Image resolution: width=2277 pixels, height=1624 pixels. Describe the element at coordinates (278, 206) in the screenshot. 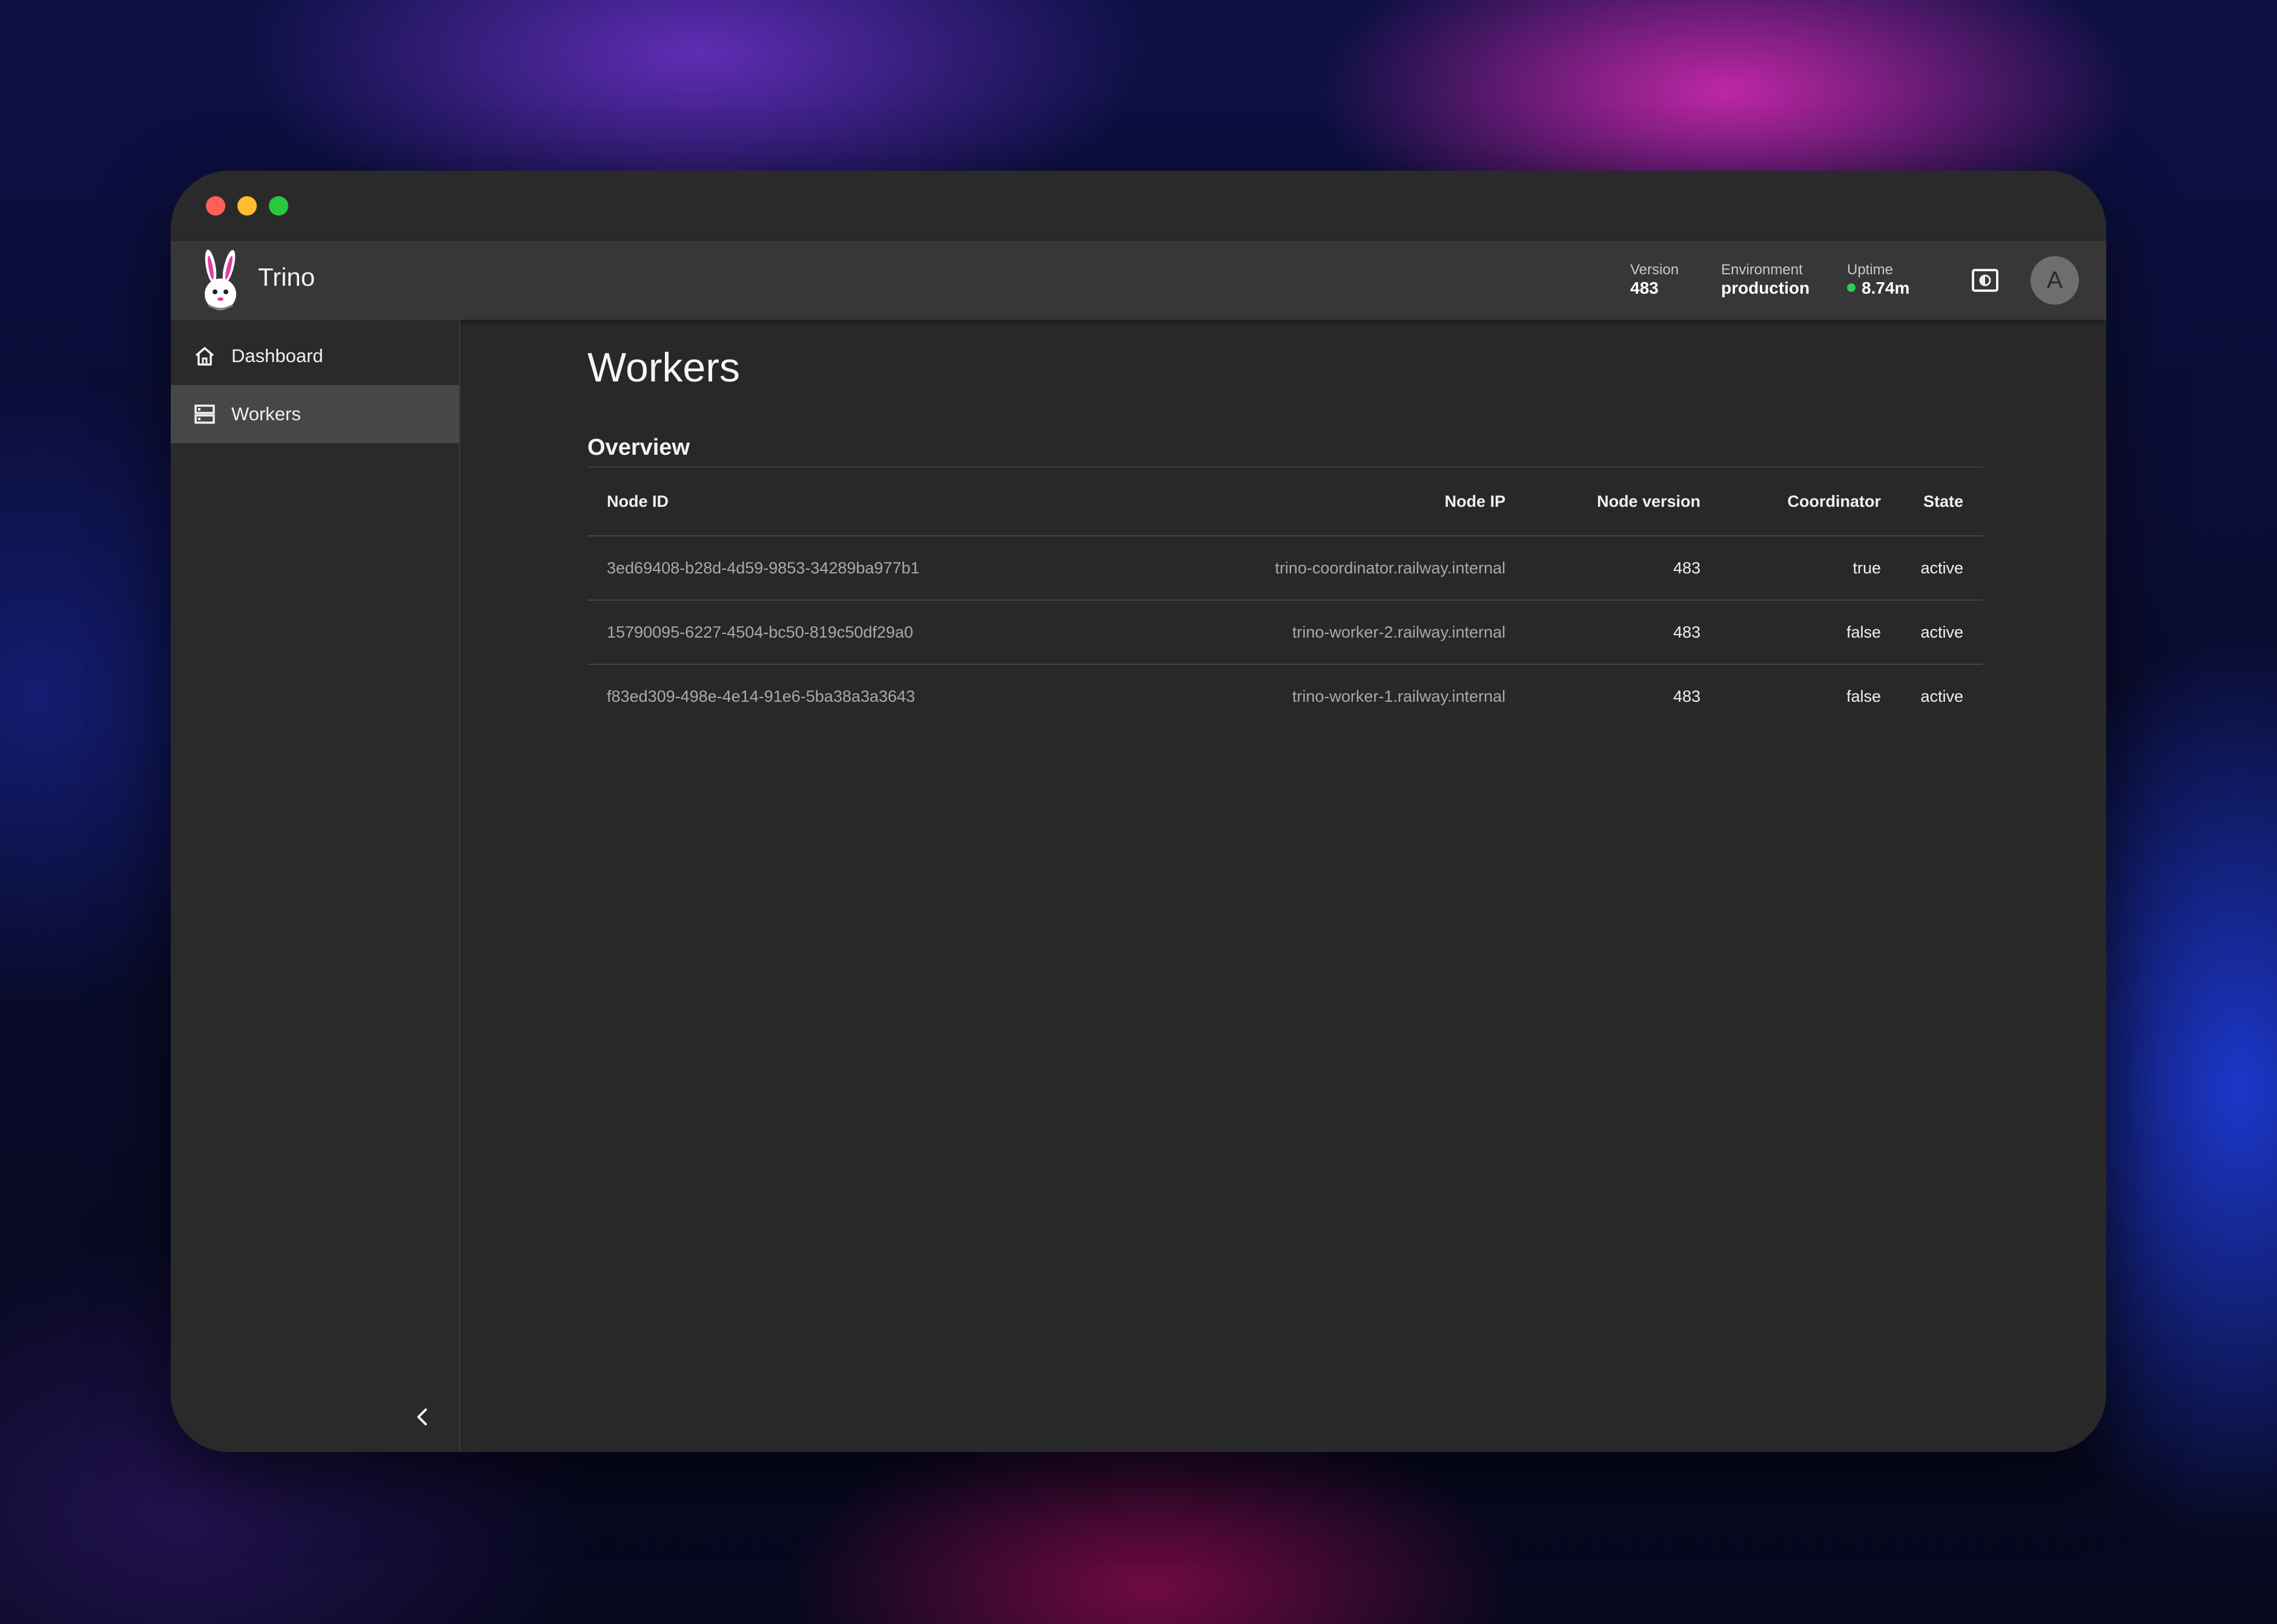

I see `maximize-window-button` at that location.